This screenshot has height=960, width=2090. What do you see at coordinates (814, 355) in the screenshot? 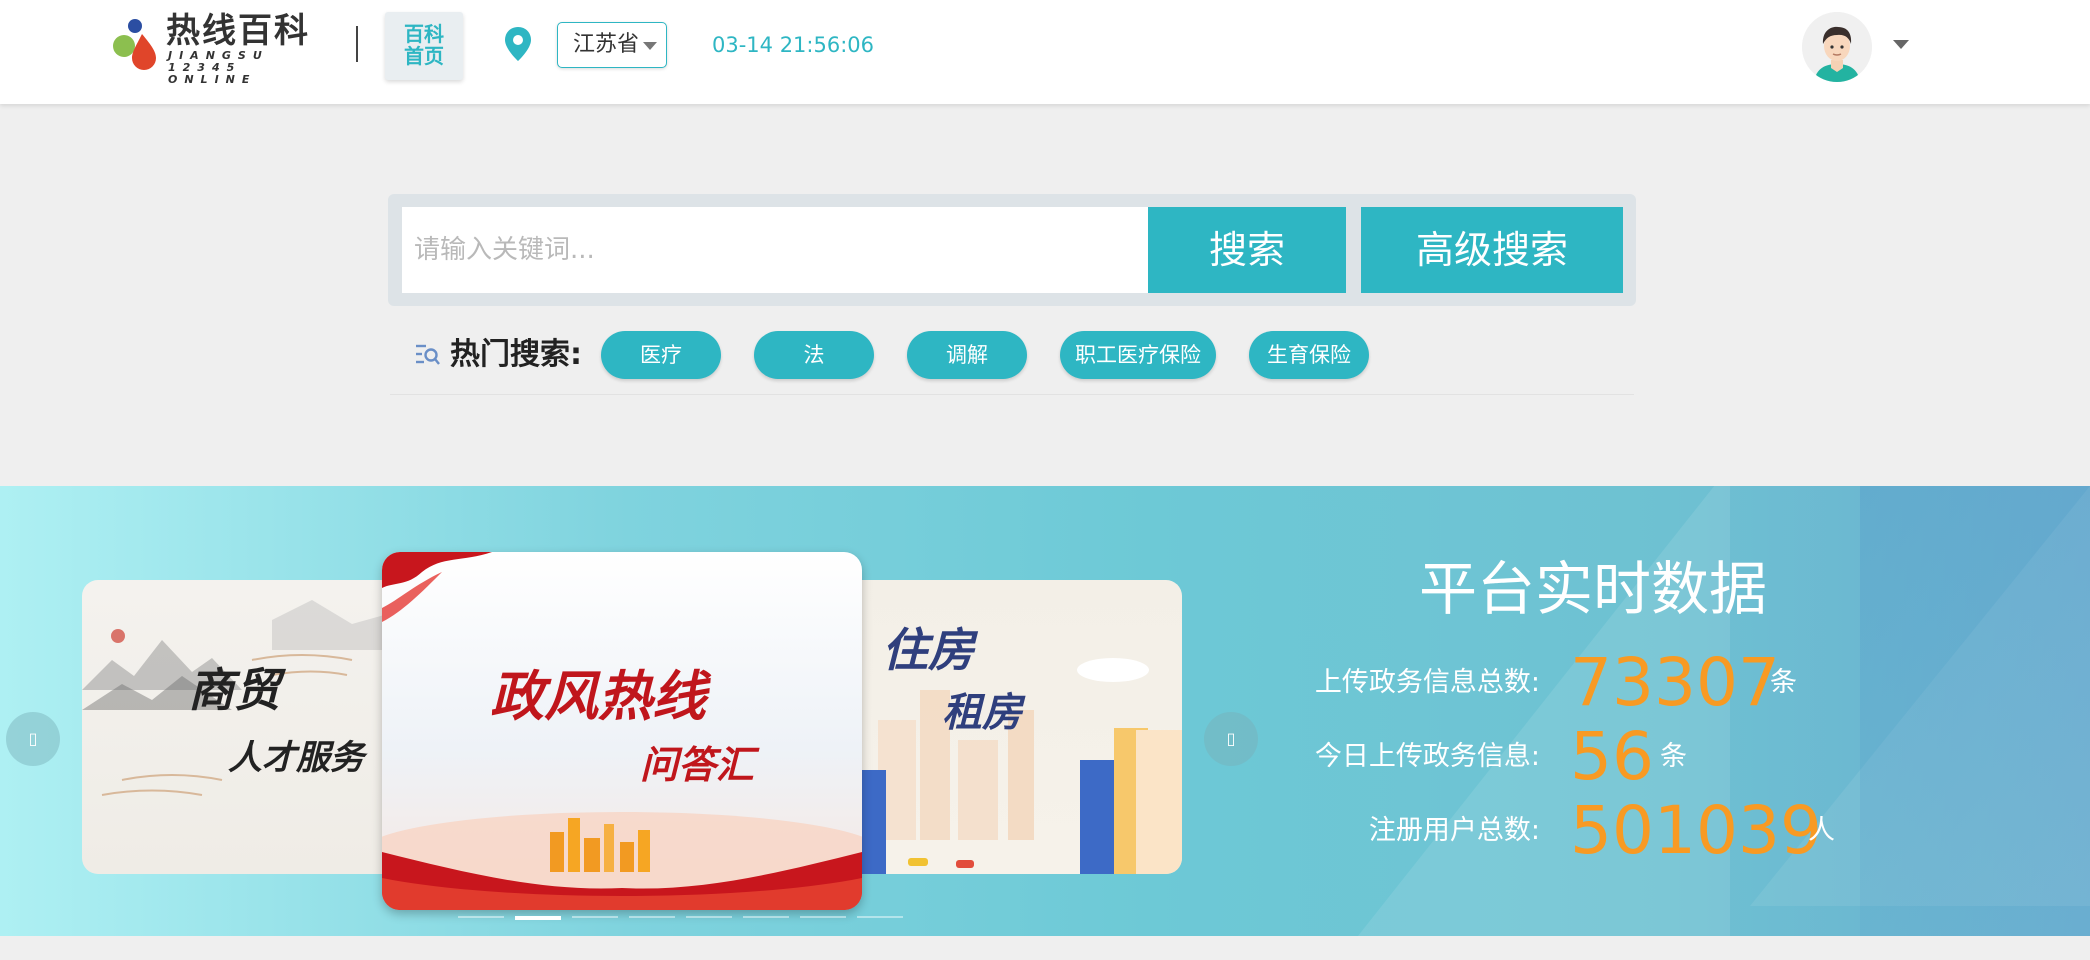
I see `hot-tag-law: 法` at bounding box center [814, 355].